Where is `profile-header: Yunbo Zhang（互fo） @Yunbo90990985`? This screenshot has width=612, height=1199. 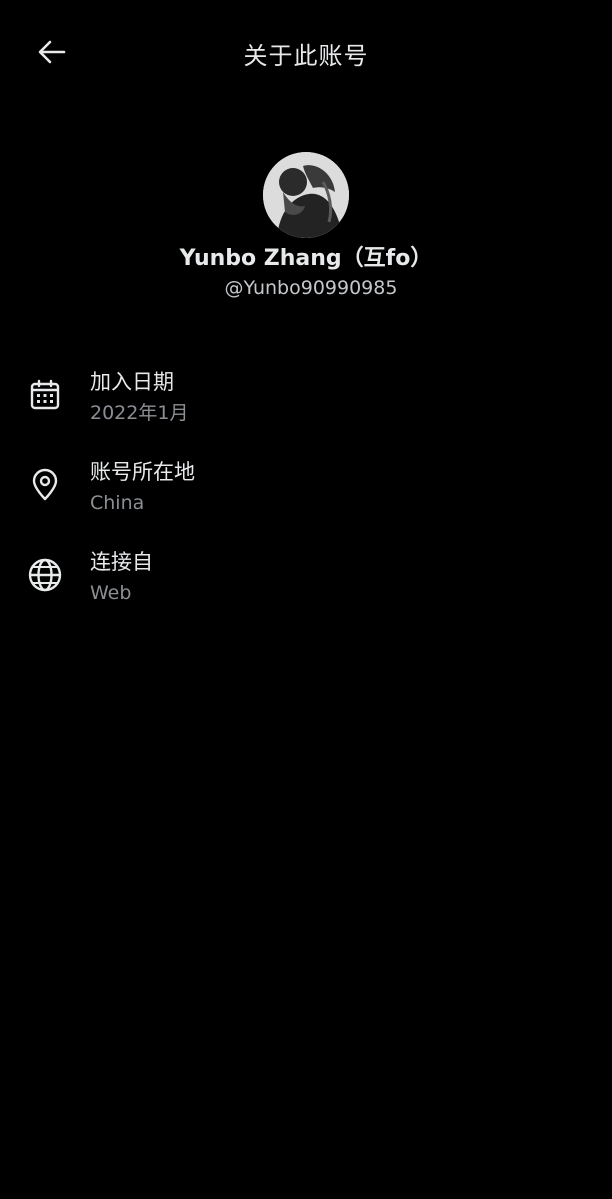
profile-header: Yunbo Zhang（互fo） @Yunbo90990985 is located at coordinates (306, 227).